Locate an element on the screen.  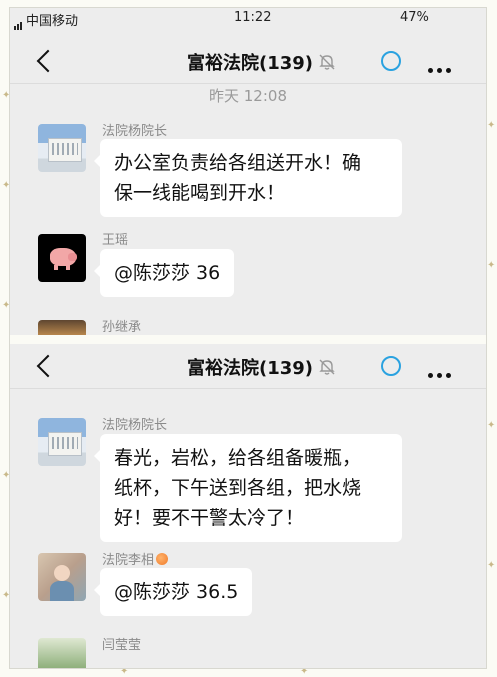
message-bubble: 春光，岩松，给各组备暖瓶， 纸杯，下午送到各组，把水烧 好！要不干警太冷了！ is located at coordinates (248, 488).